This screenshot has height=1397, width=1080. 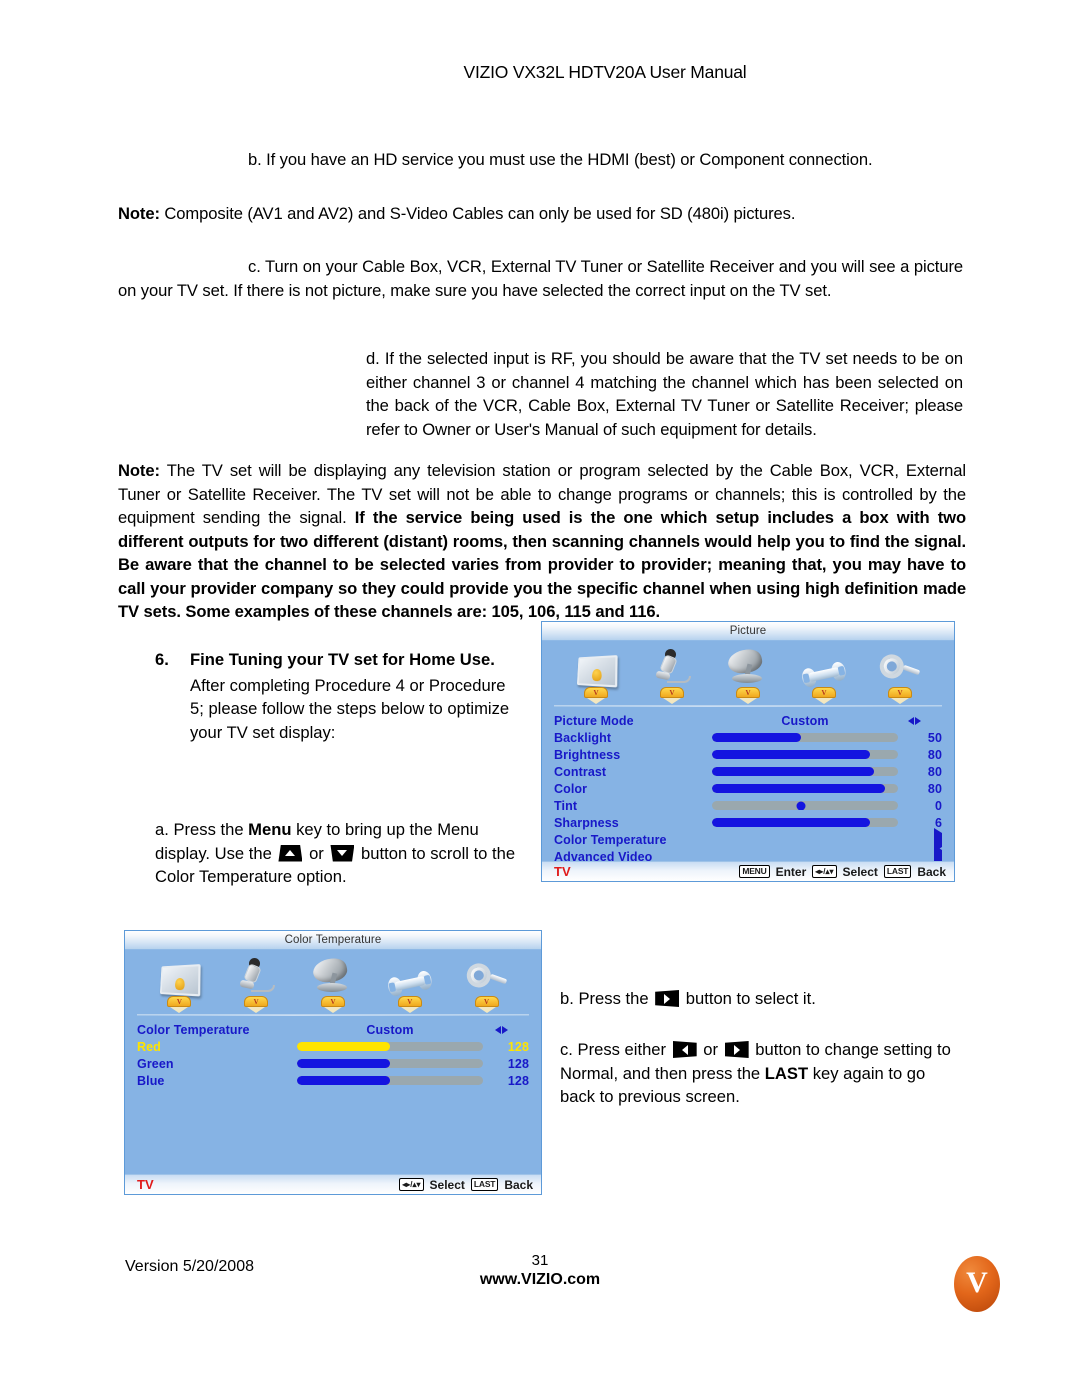 What do you see at coordinates (202, 829) in the screenshot?
I see `step-a-part1: a. Press the` at bounding box center [202, 829].